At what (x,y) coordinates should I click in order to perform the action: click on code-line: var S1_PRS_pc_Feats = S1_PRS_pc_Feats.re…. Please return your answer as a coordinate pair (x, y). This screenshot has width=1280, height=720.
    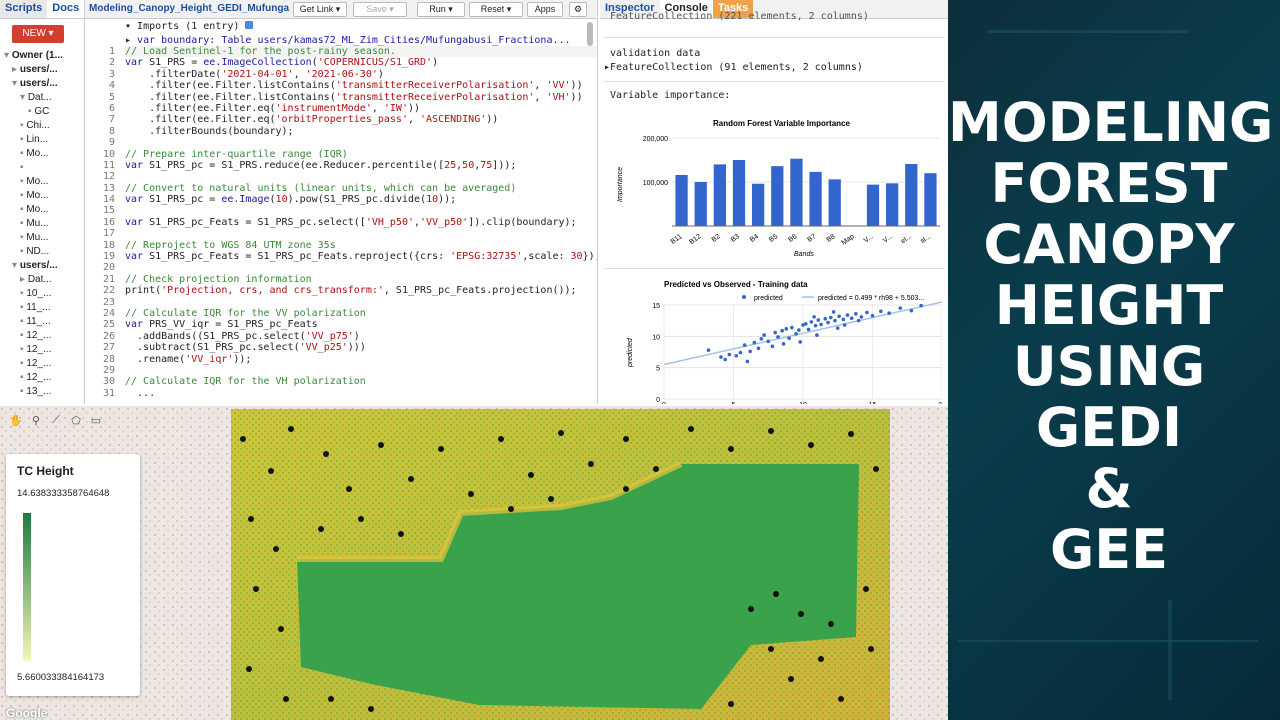
    Looking at the image, I should click on (361, 256).